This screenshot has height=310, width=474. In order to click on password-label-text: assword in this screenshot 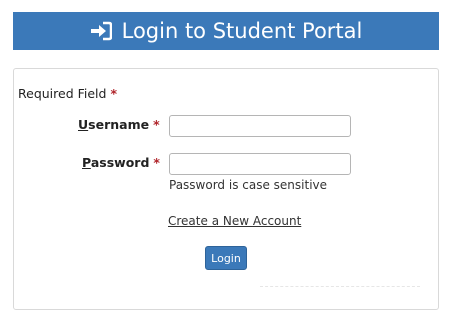, I will do `click(120, 162)`.